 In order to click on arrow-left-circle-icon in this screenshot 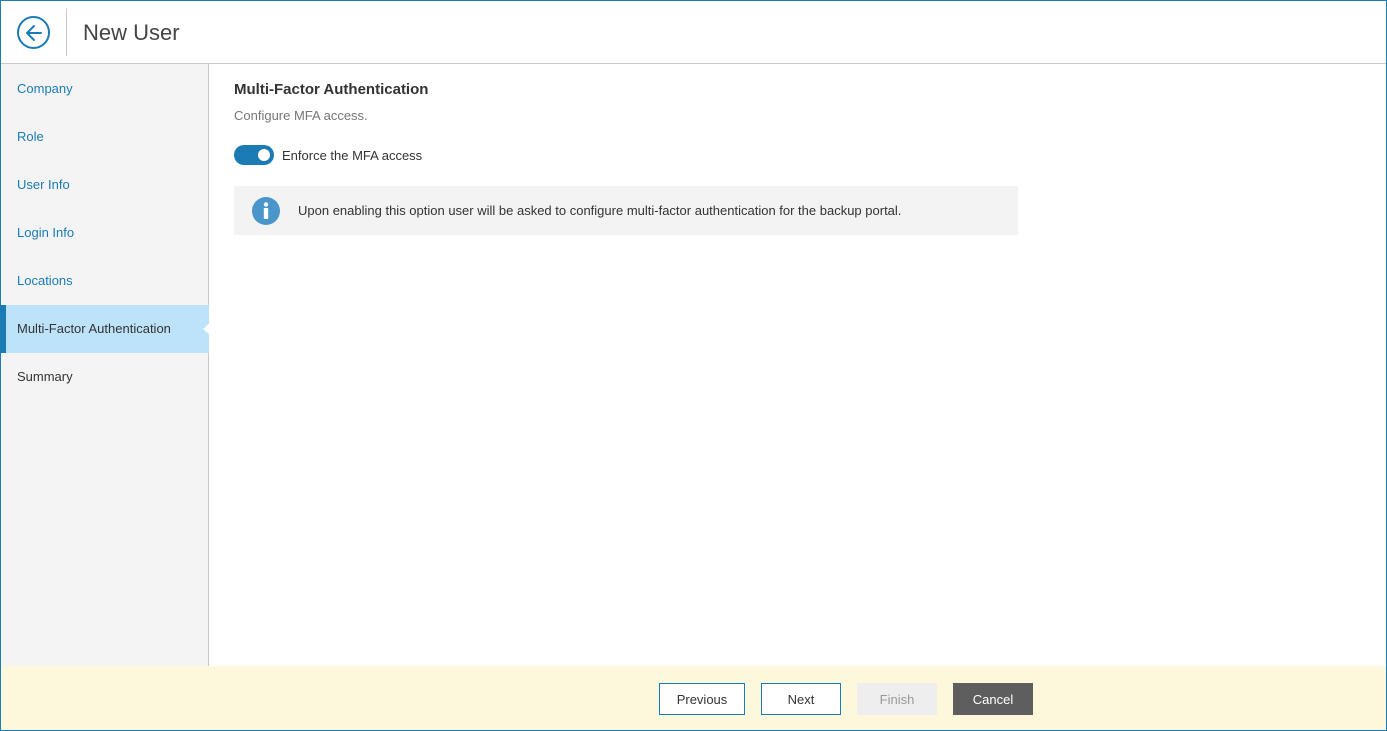, I will do `click(33, 32)`.